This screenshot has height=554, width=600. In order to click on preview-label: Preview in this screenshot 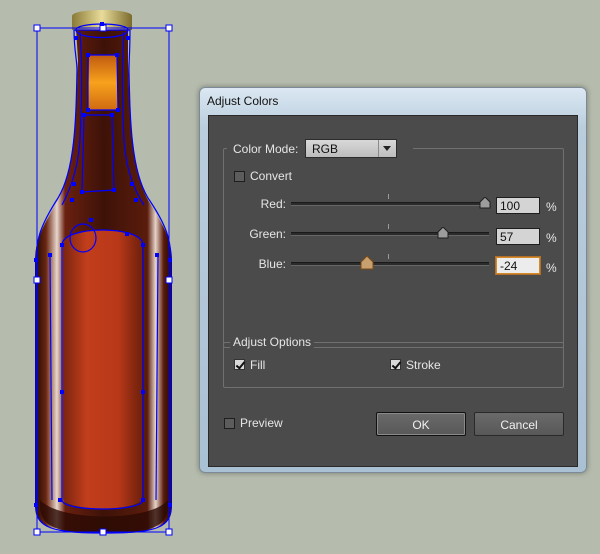, I will do `click(261, 423)`.